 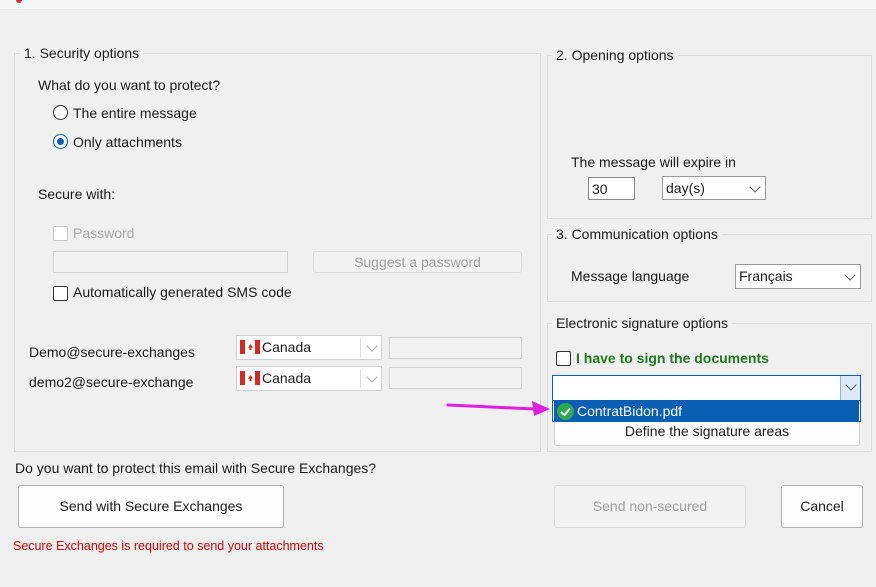 What do you see at coordinates (498, 408) in the screenshot?
I see `annotation-arrow-icon` at bounding box center [498, 408].